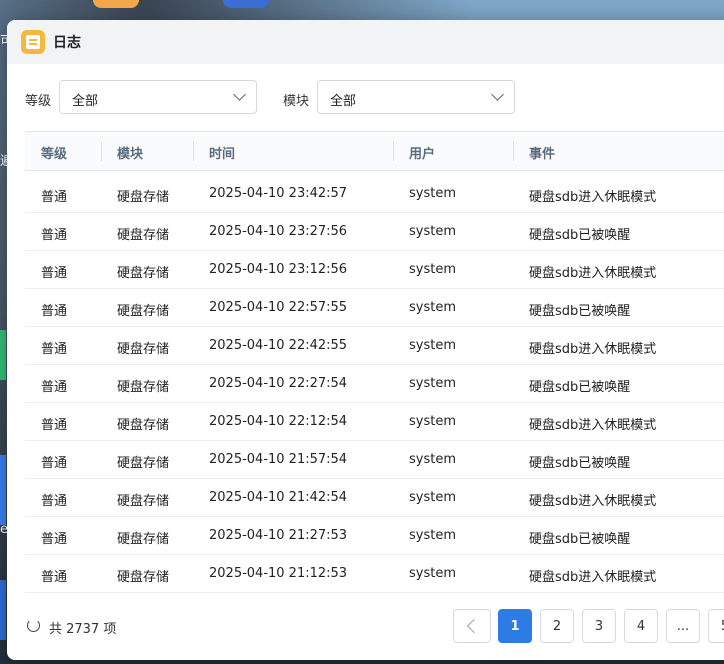 The height and width of the screenshot is (664, 724). I want to click on column-header-event: 事件, so click(542, 152).